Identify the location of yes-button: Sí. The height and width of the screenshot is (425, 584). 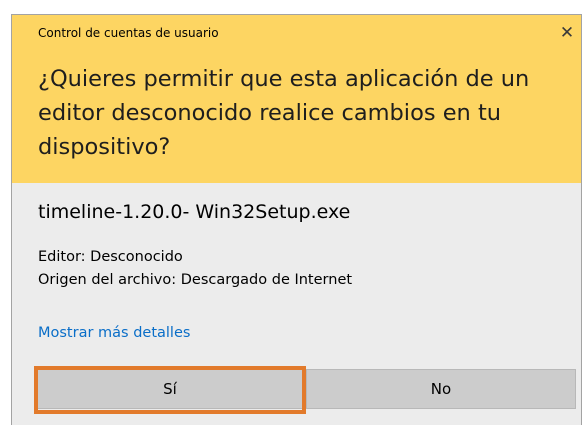
(170, 389).